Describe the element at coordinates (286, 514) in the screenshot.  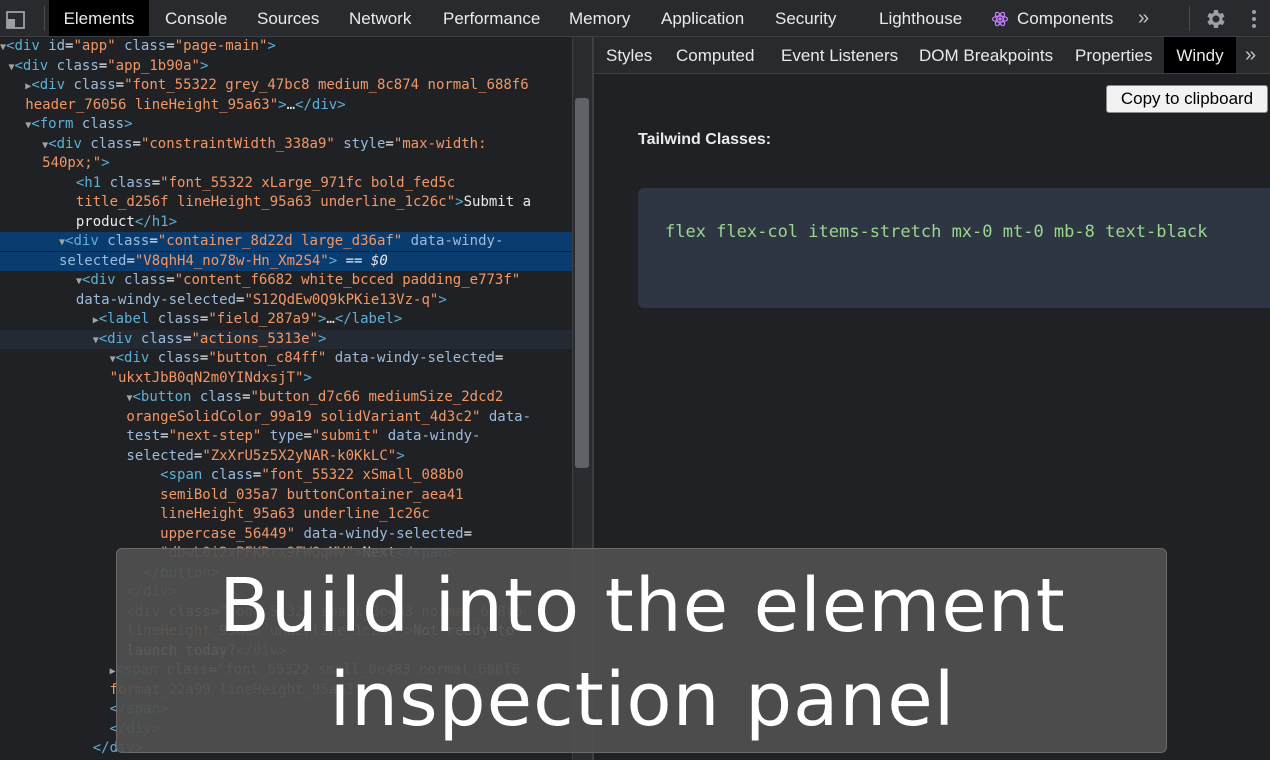
I see `dom-node-line: lineHeight_95a63 underline_1c26c` at that location.